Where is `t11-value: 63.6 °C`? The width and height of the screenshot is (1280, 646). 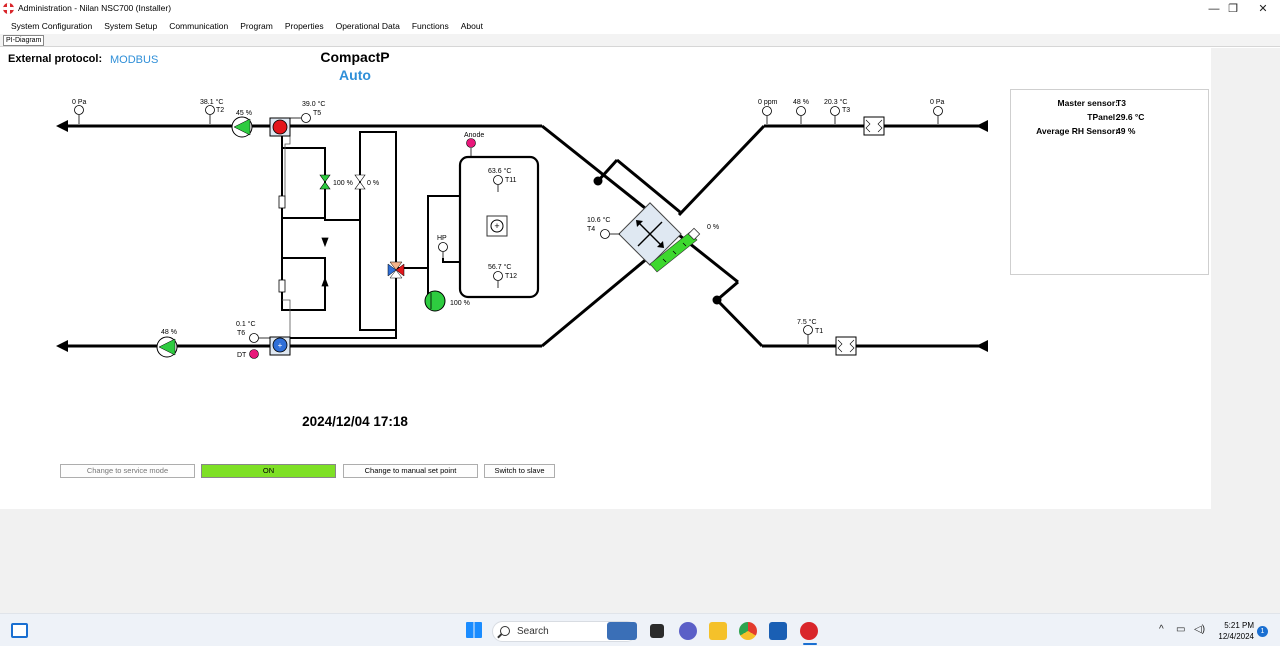
t11-value: 63.6 °C is located at coordinates (499, 171).